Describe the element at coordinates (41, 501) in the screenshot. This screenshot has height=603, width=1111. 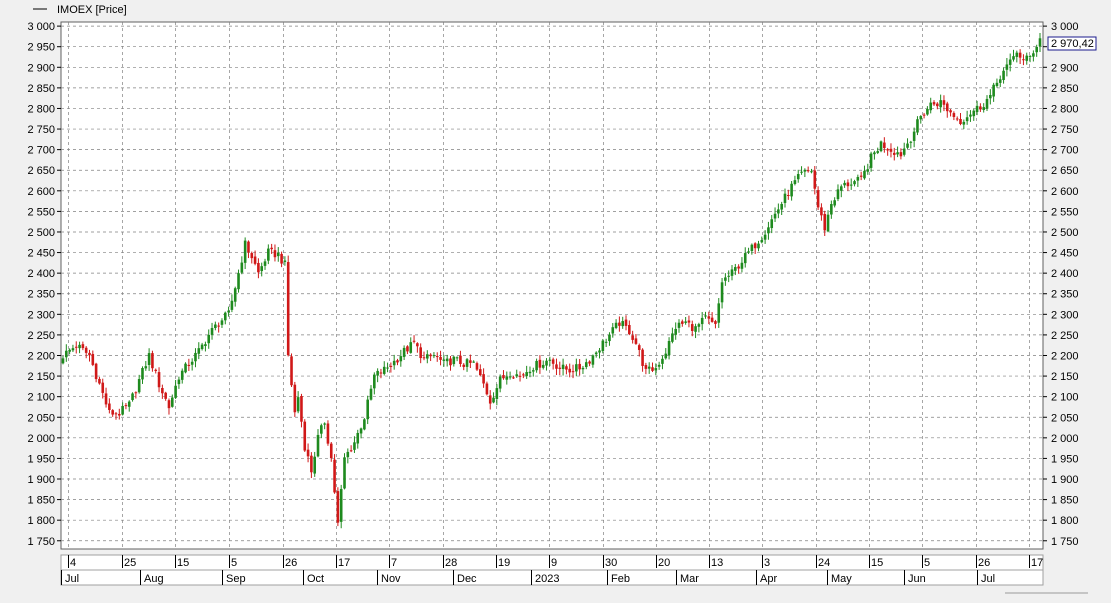
I see `y-tick-label-left: 1 850` at that location.